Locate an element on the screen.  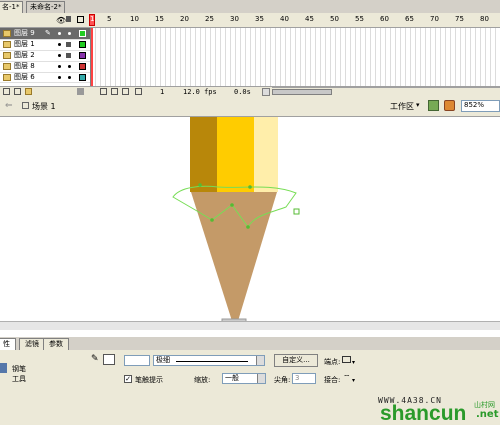
scroll-left-button is located at coordinates (266, 92).